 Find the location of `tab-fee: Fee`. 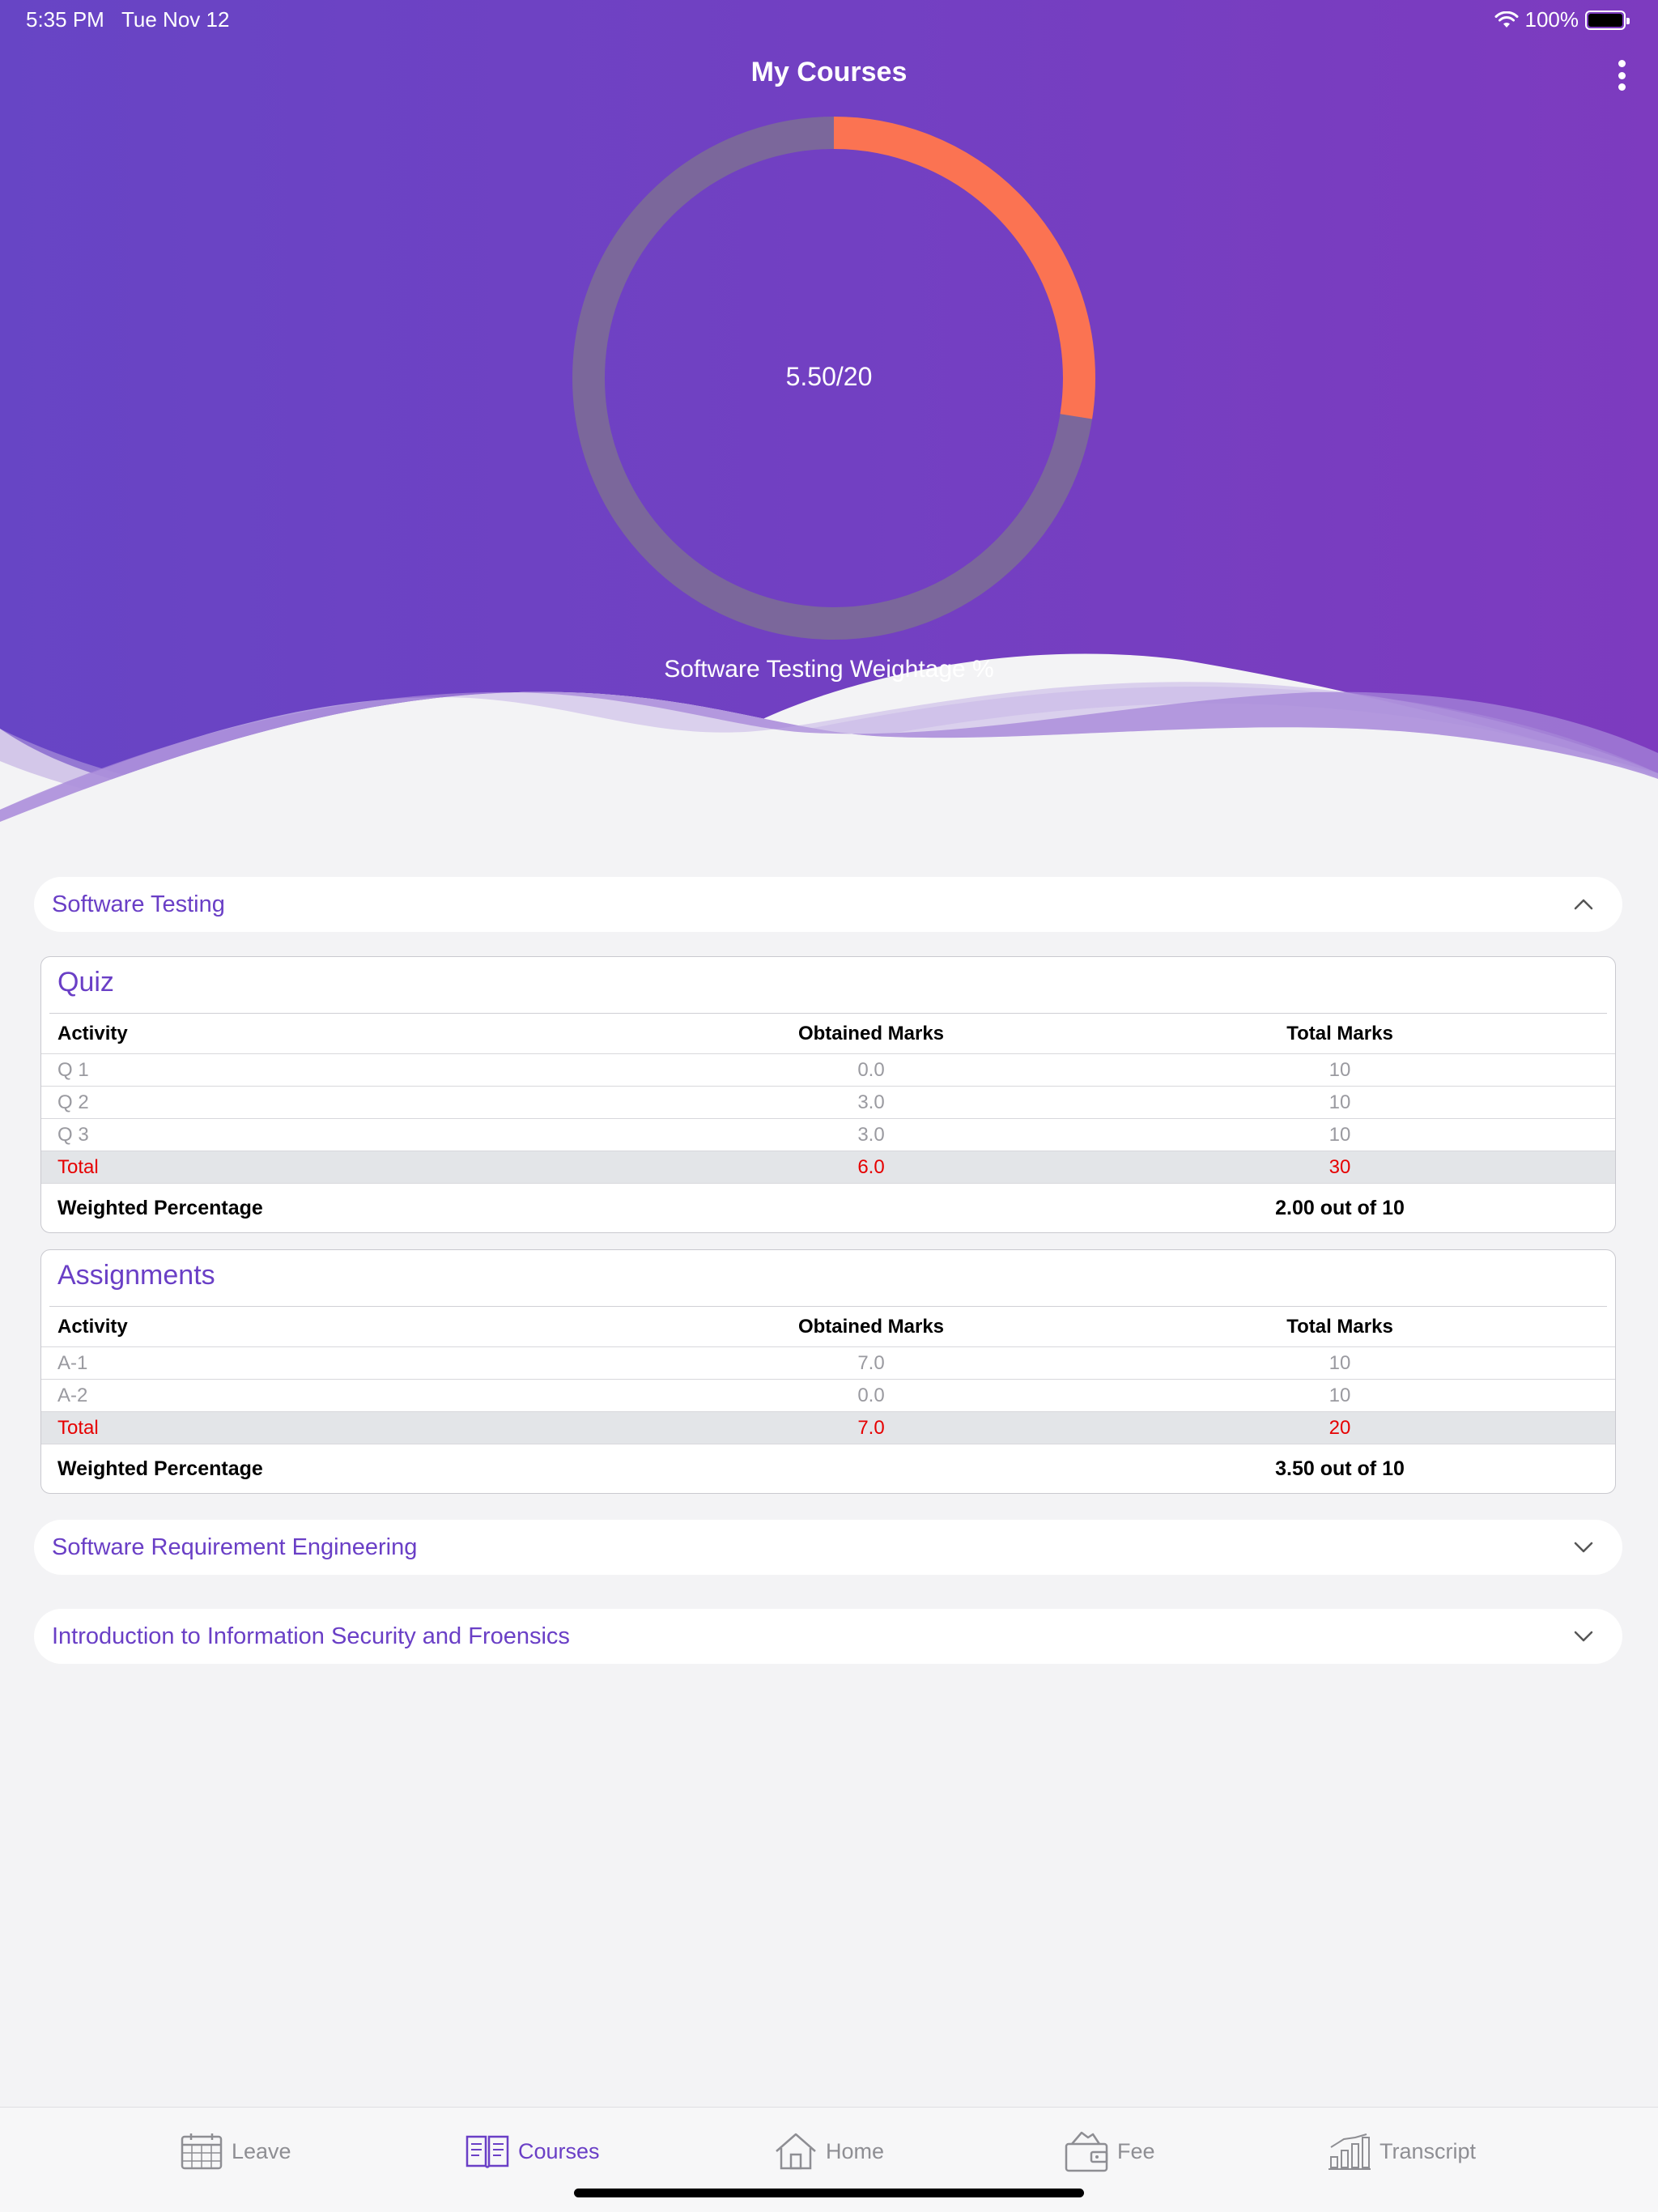

tab-fee: Fee is located at coordinates (1109, 2151).